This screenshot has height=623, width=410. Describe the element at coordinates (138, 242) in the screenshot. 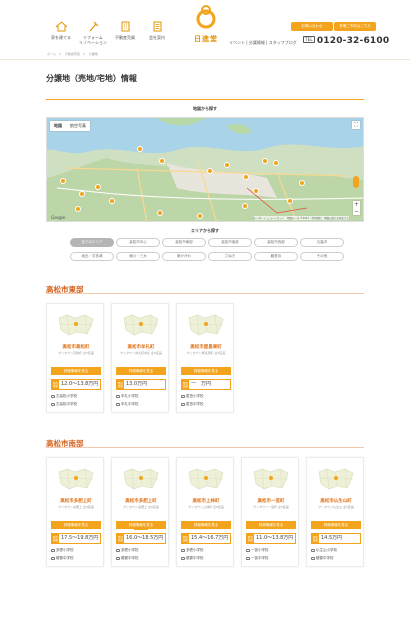

I see `area-button: 高松市中心` at that location.